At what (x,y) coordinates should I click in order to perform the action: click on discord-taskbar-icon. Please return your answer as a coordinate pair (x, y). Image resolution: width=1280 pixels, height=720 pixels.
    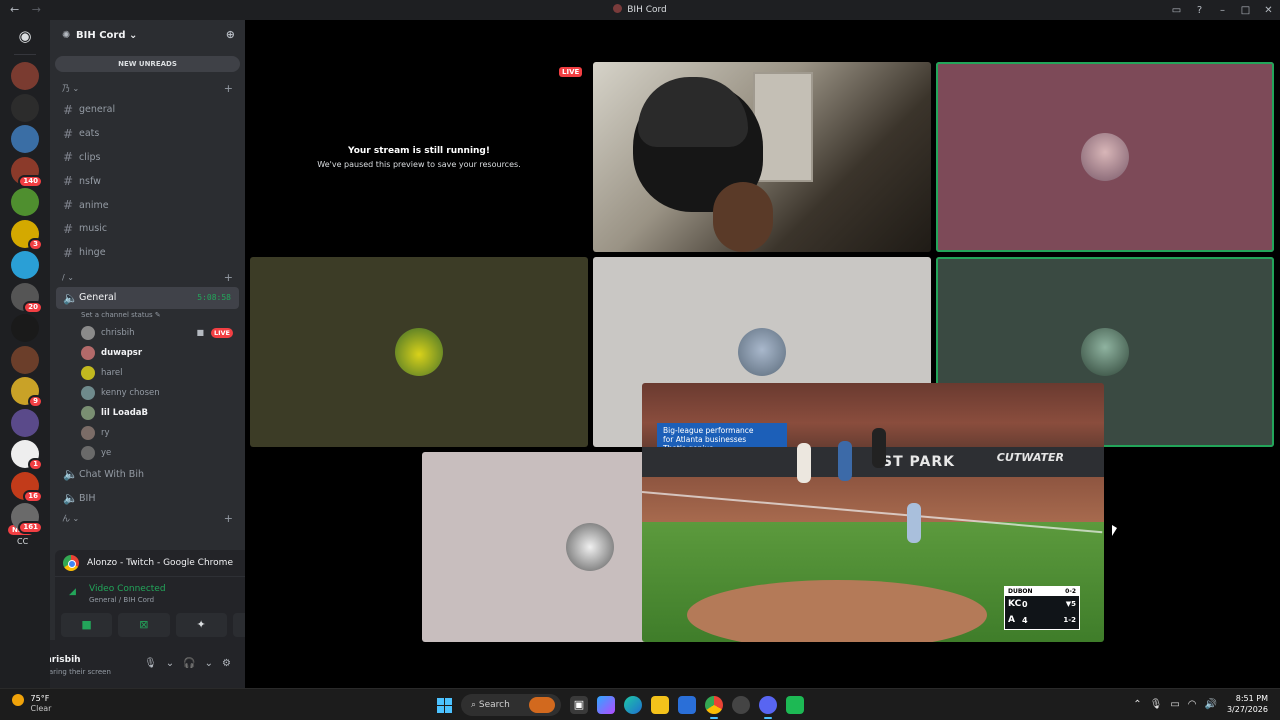
    Looking at the image, I should click on (768, 707).